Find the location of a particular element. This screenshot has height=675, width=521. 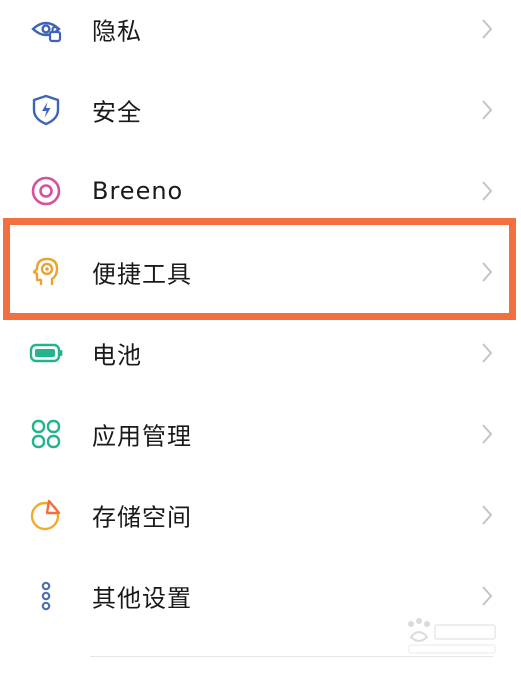

security-shield-icon is located at coordinates (46, 110).